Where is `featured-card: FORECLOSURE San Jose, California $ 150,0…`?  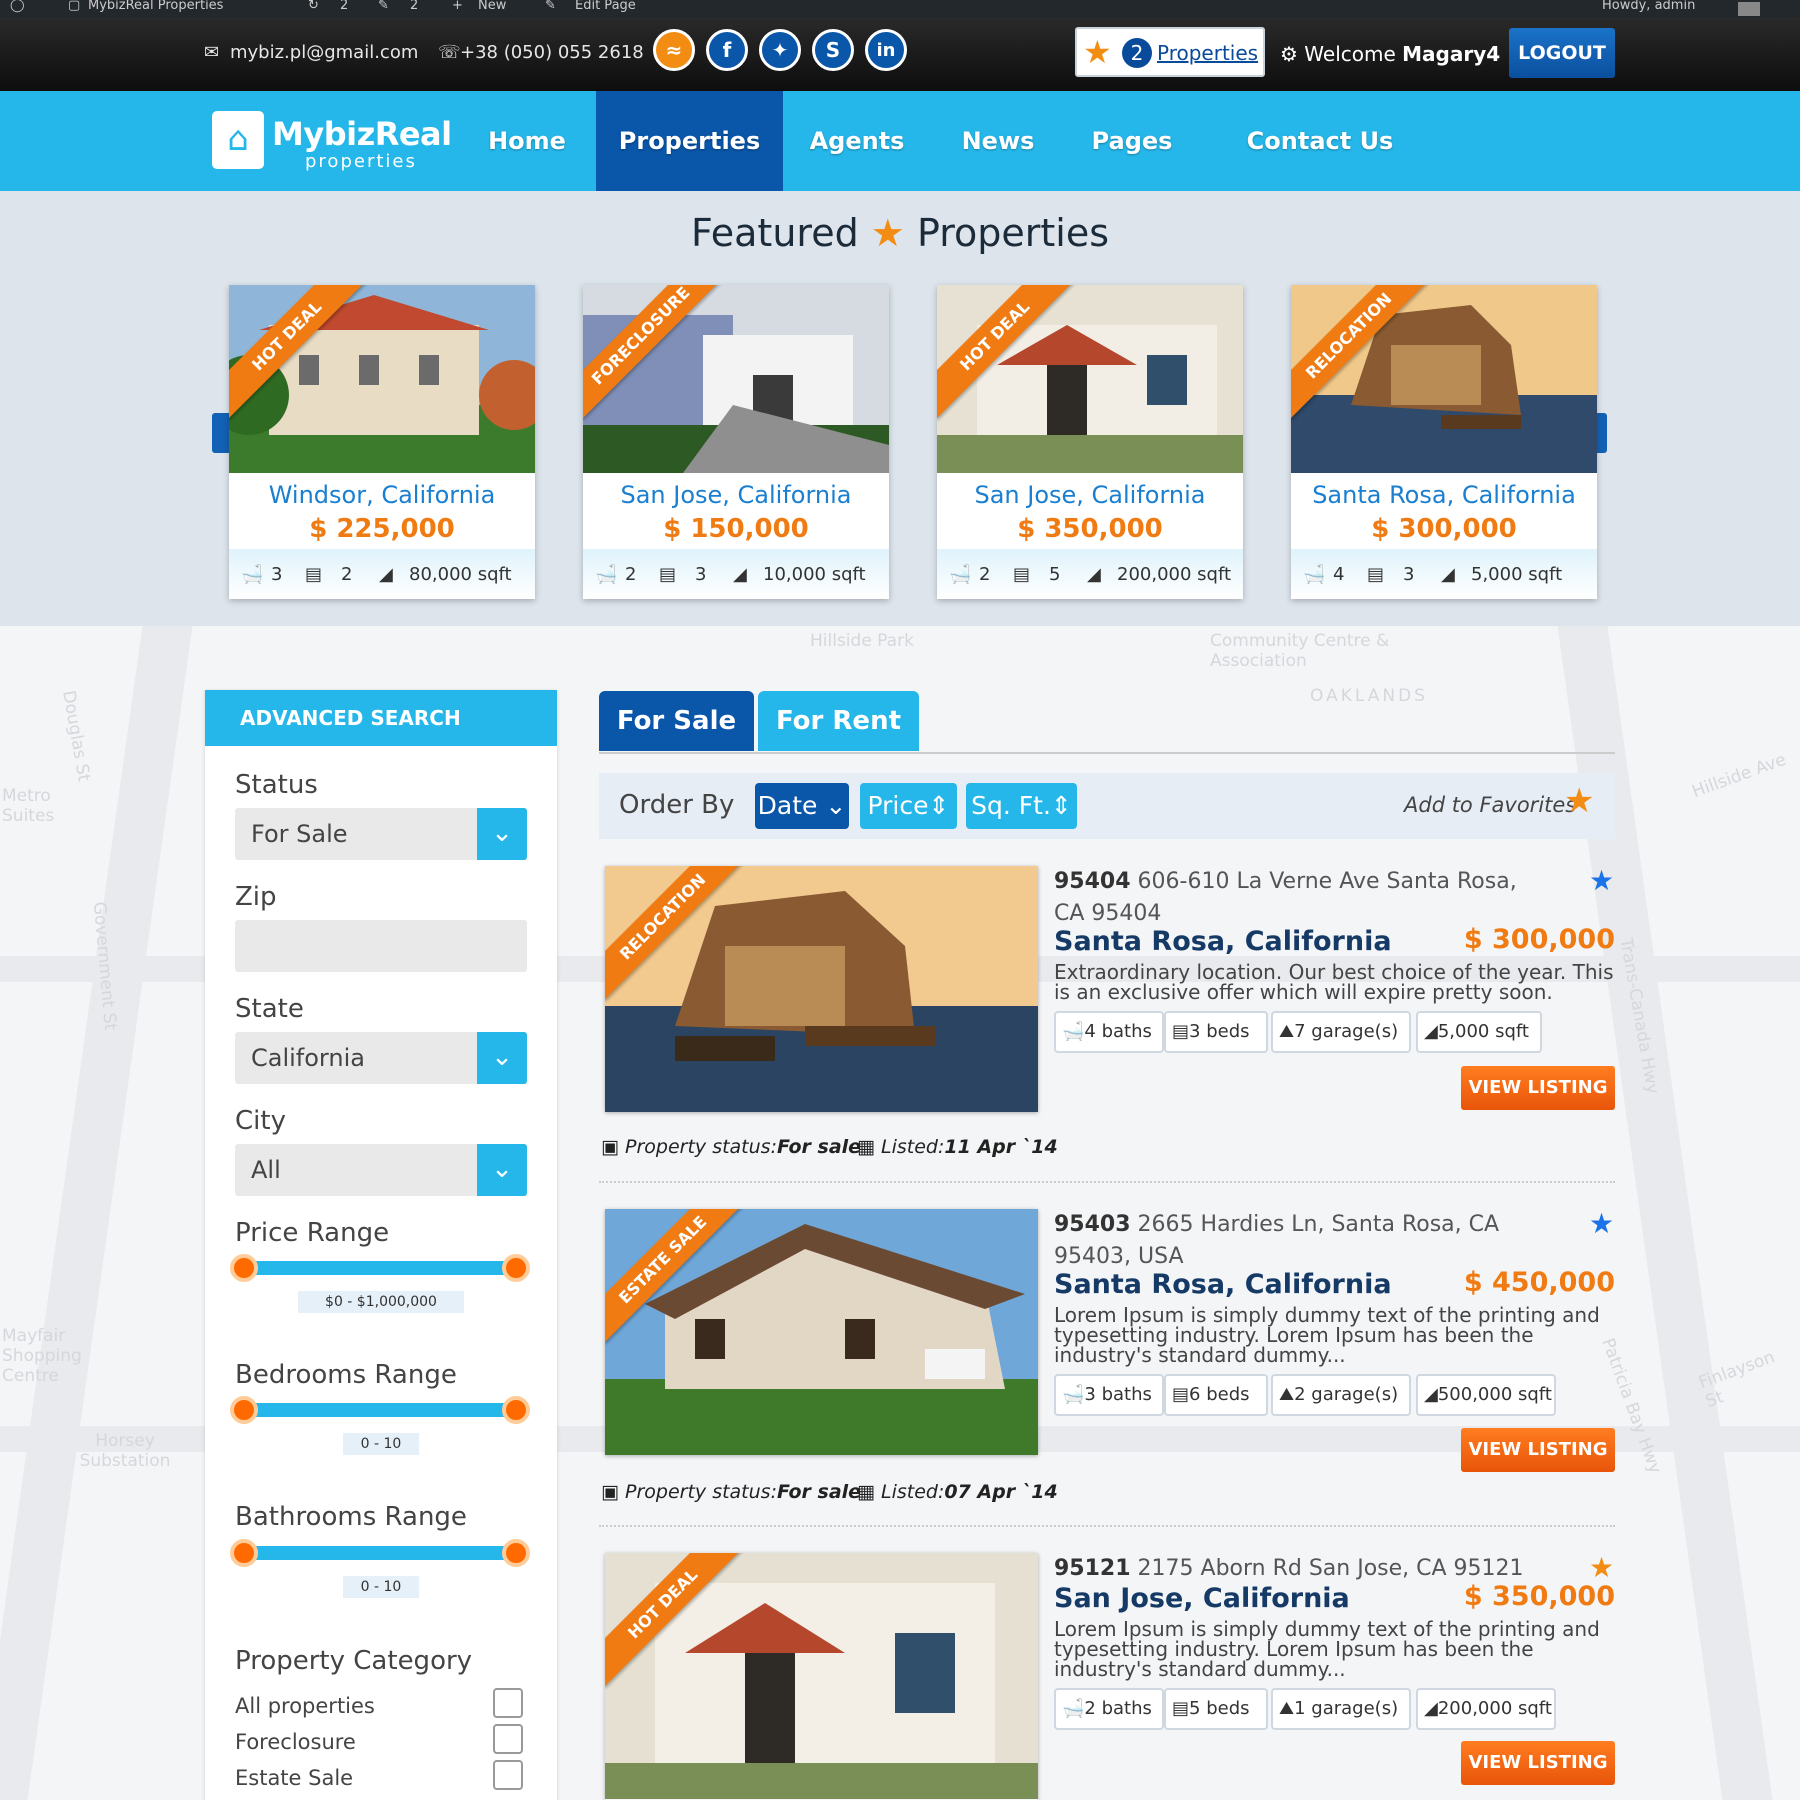 featured-card: FORECLOSURE San Jose, California $ 150,0… is located at coordinates (736, 442).